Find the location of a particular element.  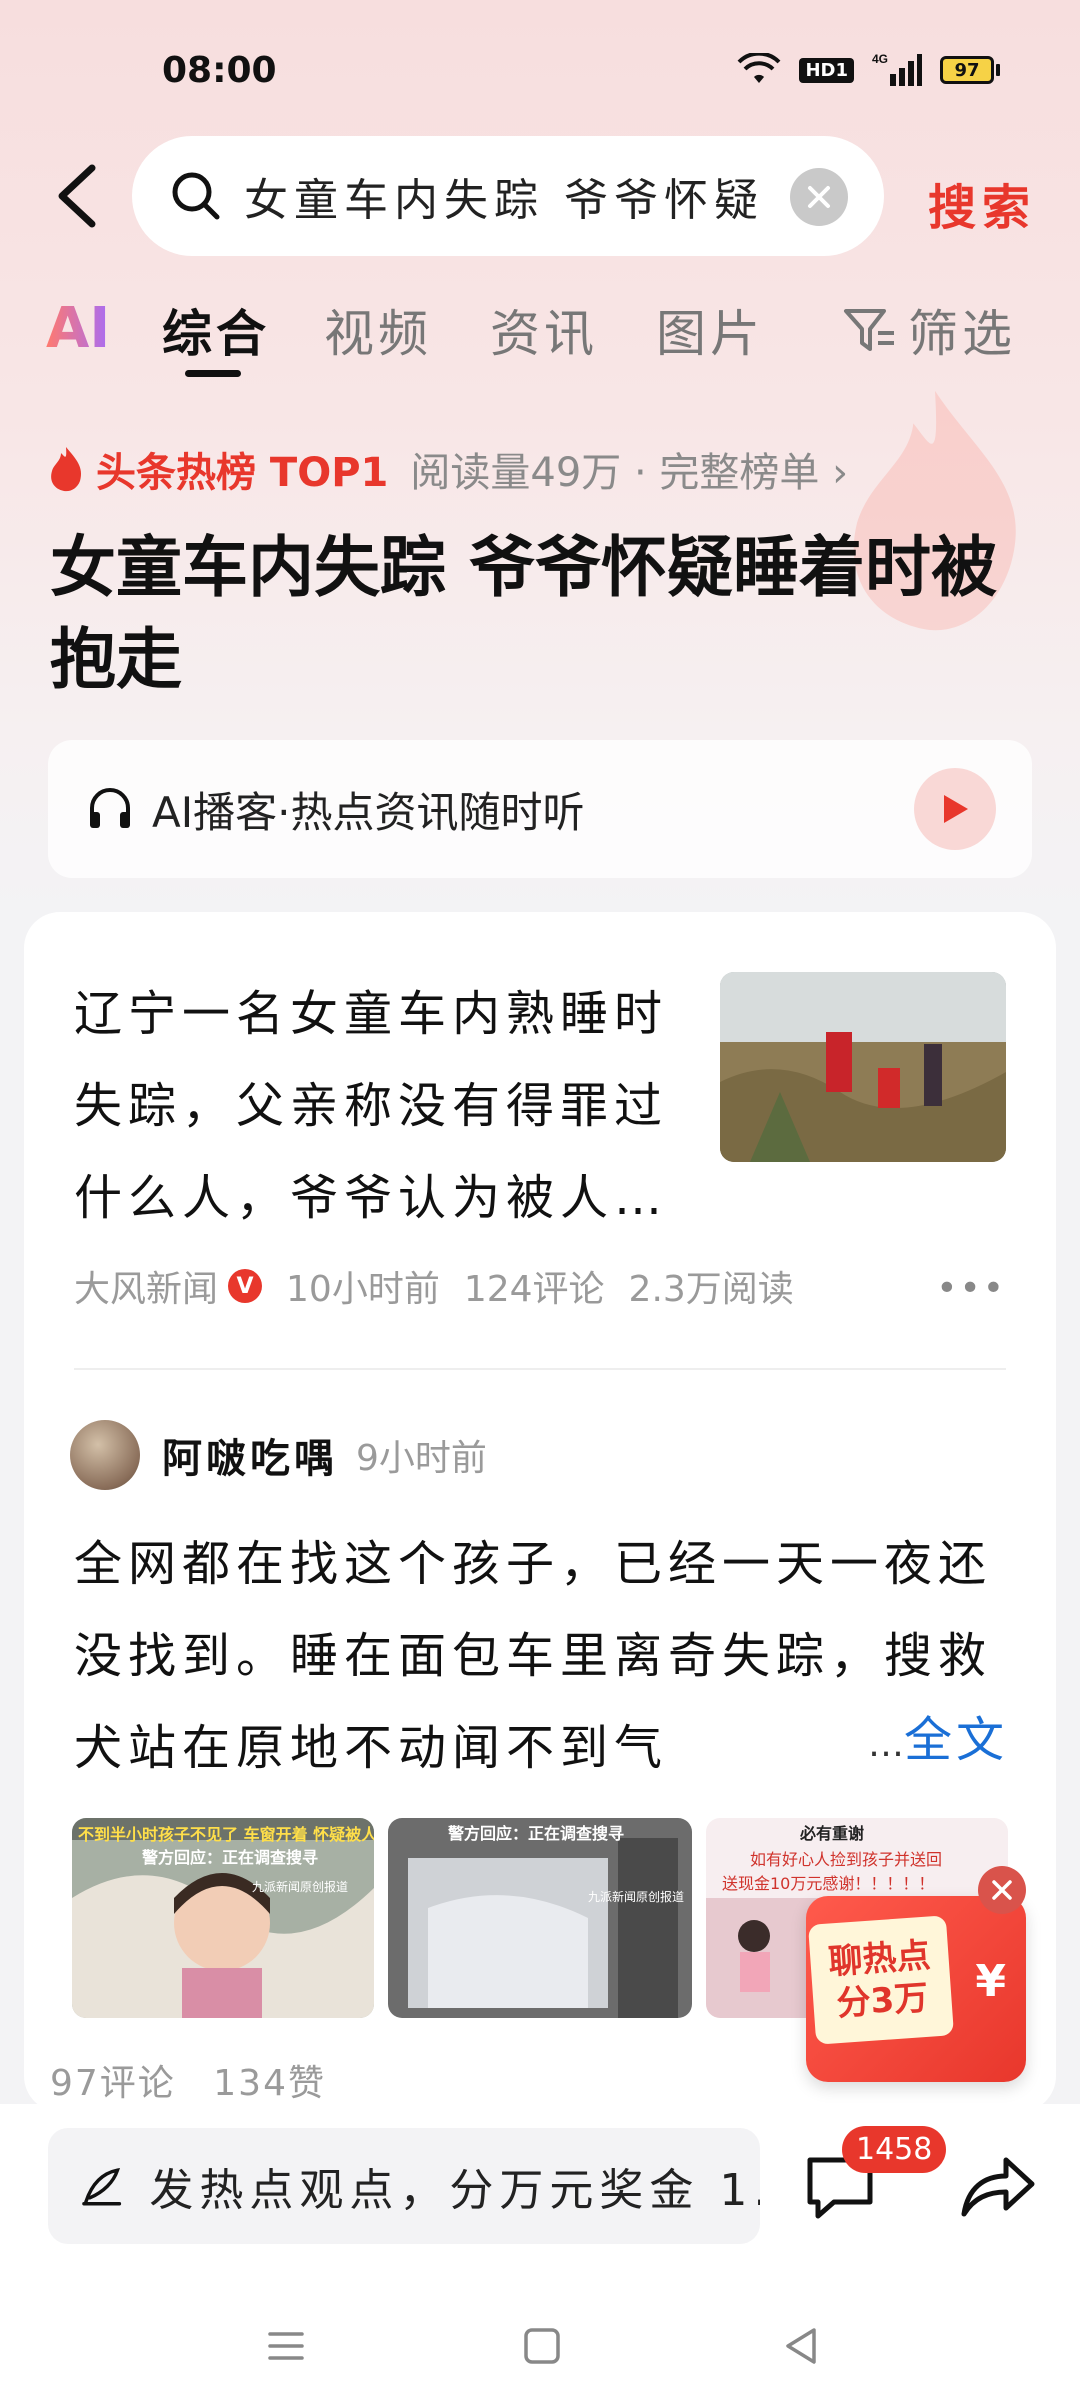

tab-filter: 筛选 is located at coordinates (929, 330).